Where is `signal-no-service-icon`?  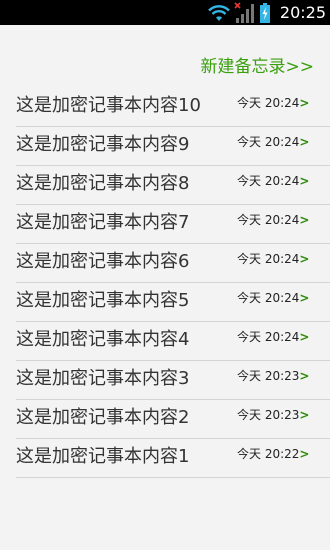 signal-no-service-icon is located at coordinates (244, 12).